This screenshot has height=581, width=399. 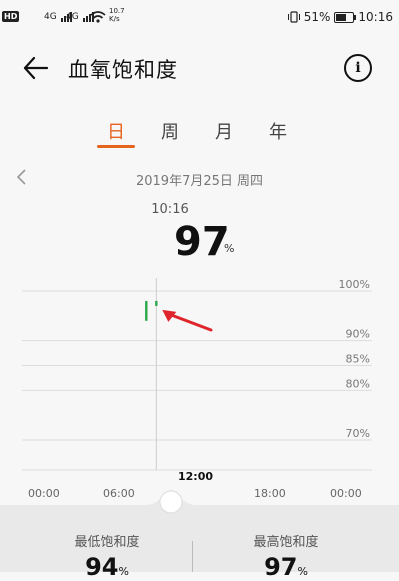 What do you see at coordinates (98, 17) in the screenshot?
I see `wifi-icon` at bounding box center [98, 17].